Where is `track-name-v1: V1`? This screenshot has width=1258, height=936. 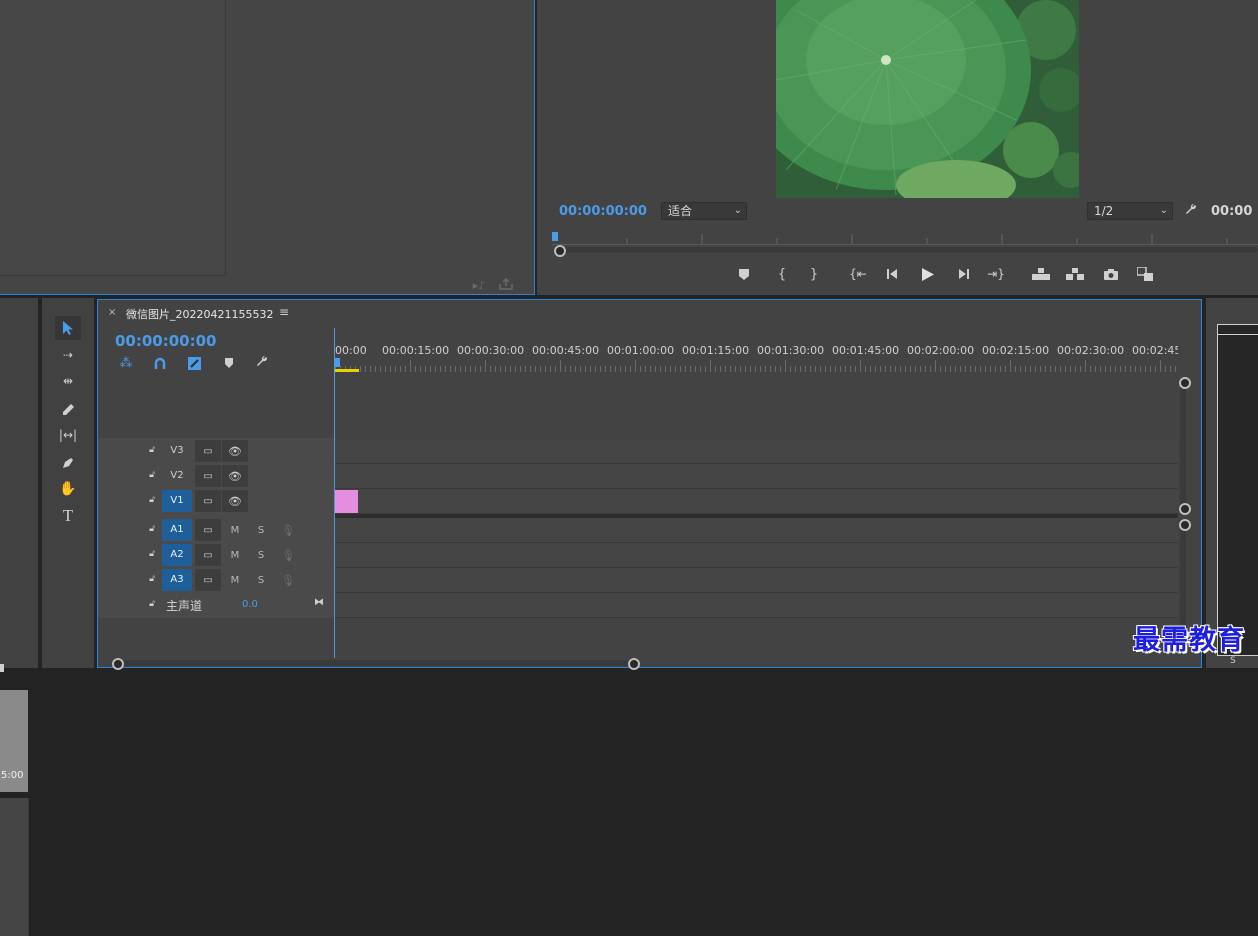 track-name-v1: V1 is located at coordinates (177, 501).